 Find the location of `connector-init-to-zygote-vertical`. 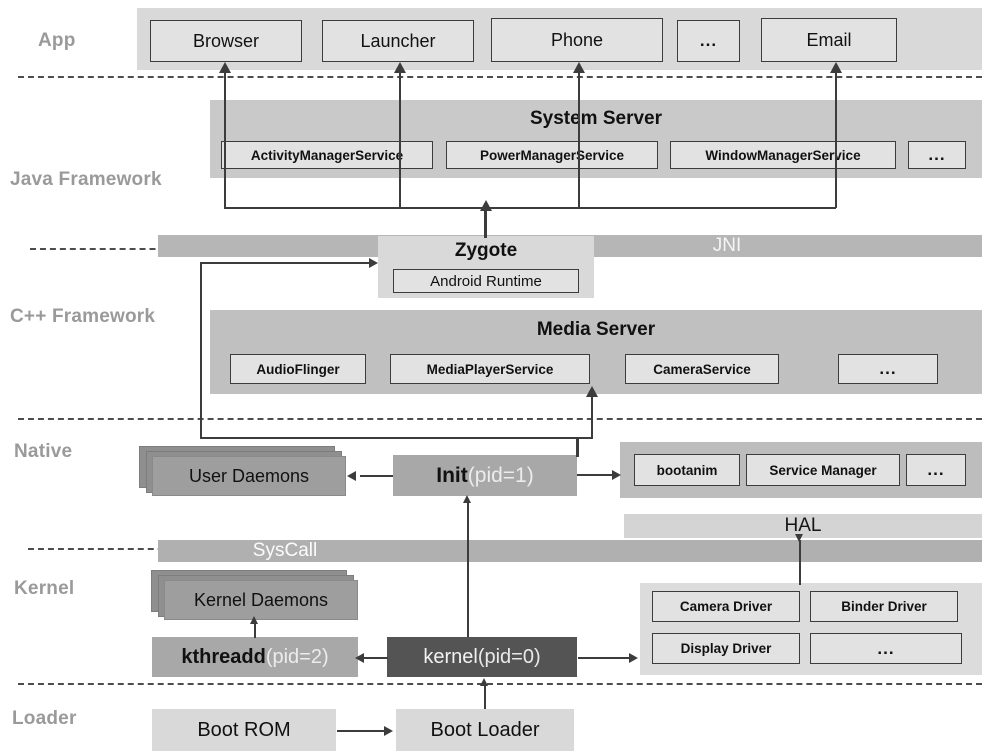

connector-init-to-zygote-vertical is located at coordinates (201, 350).